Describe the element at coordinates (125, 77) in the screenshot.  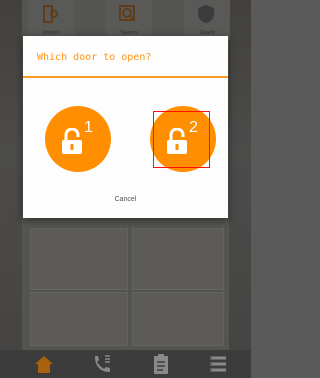
I see `dialog-divider` at that location.